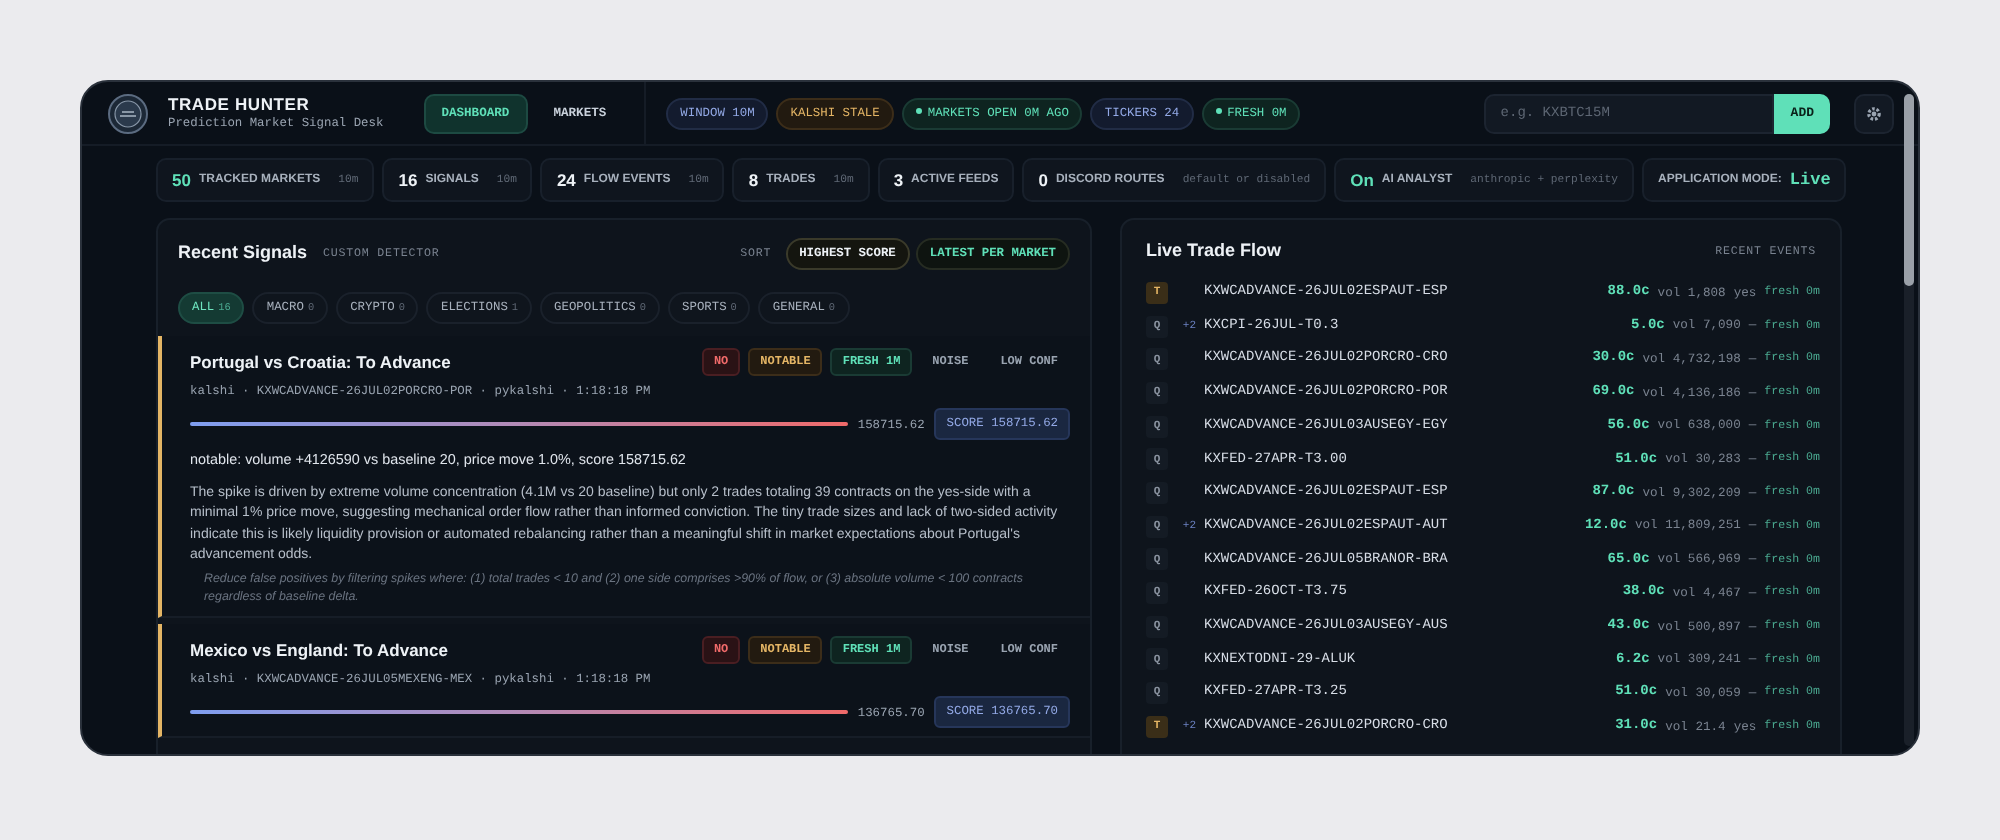  Describe the element at coordinates (1810, 180) in the screenshot. I see `stat-value: Live` at that location.